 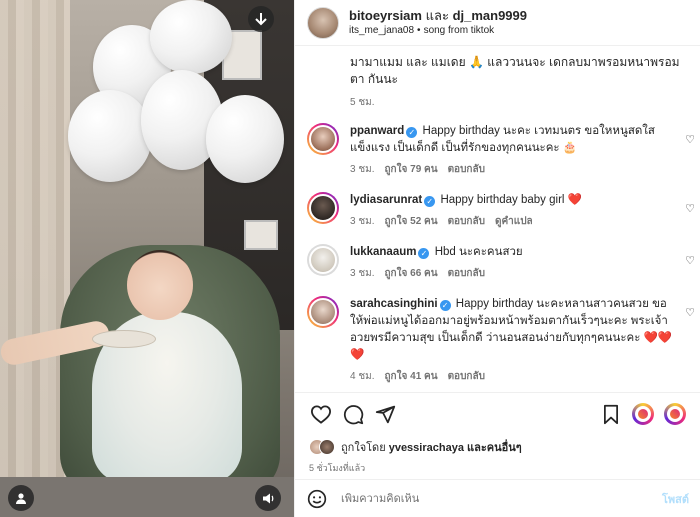 I want to click on heart-icon, so click(x=321, y=414).